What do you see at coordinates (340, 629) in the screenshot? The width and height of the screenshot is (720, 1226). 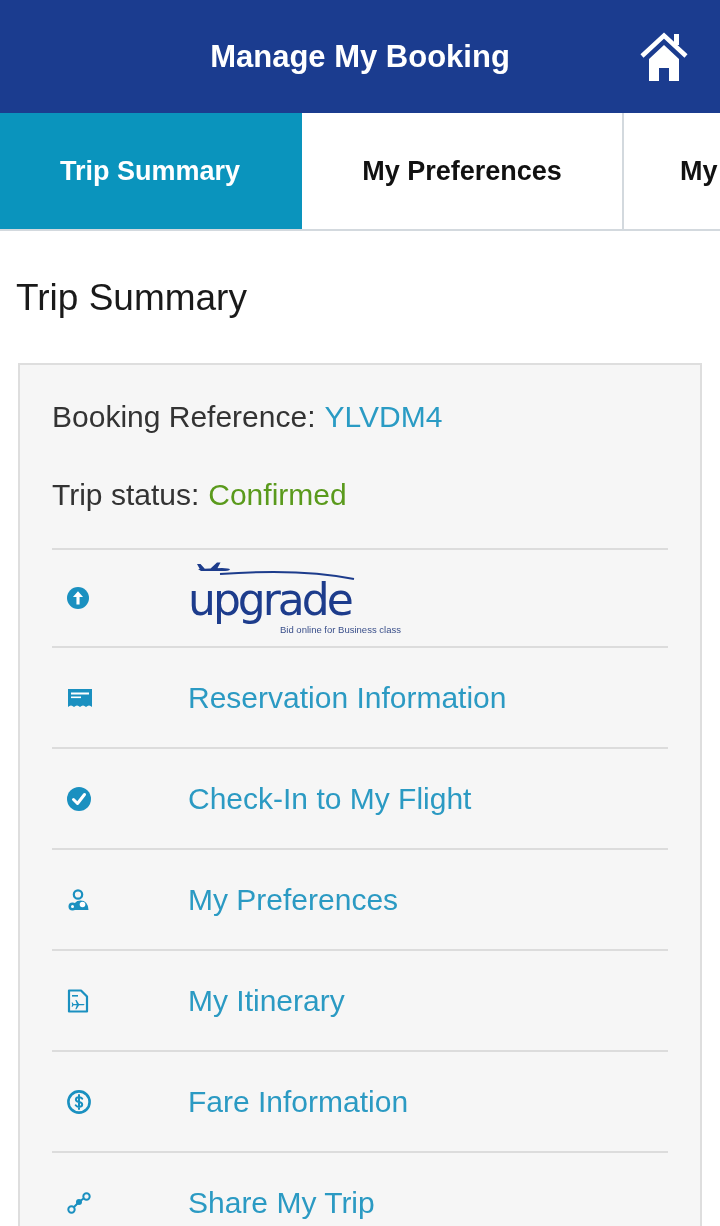 I see `logo-tagline: Bid online for Business class` at bounding box center [340, 629].